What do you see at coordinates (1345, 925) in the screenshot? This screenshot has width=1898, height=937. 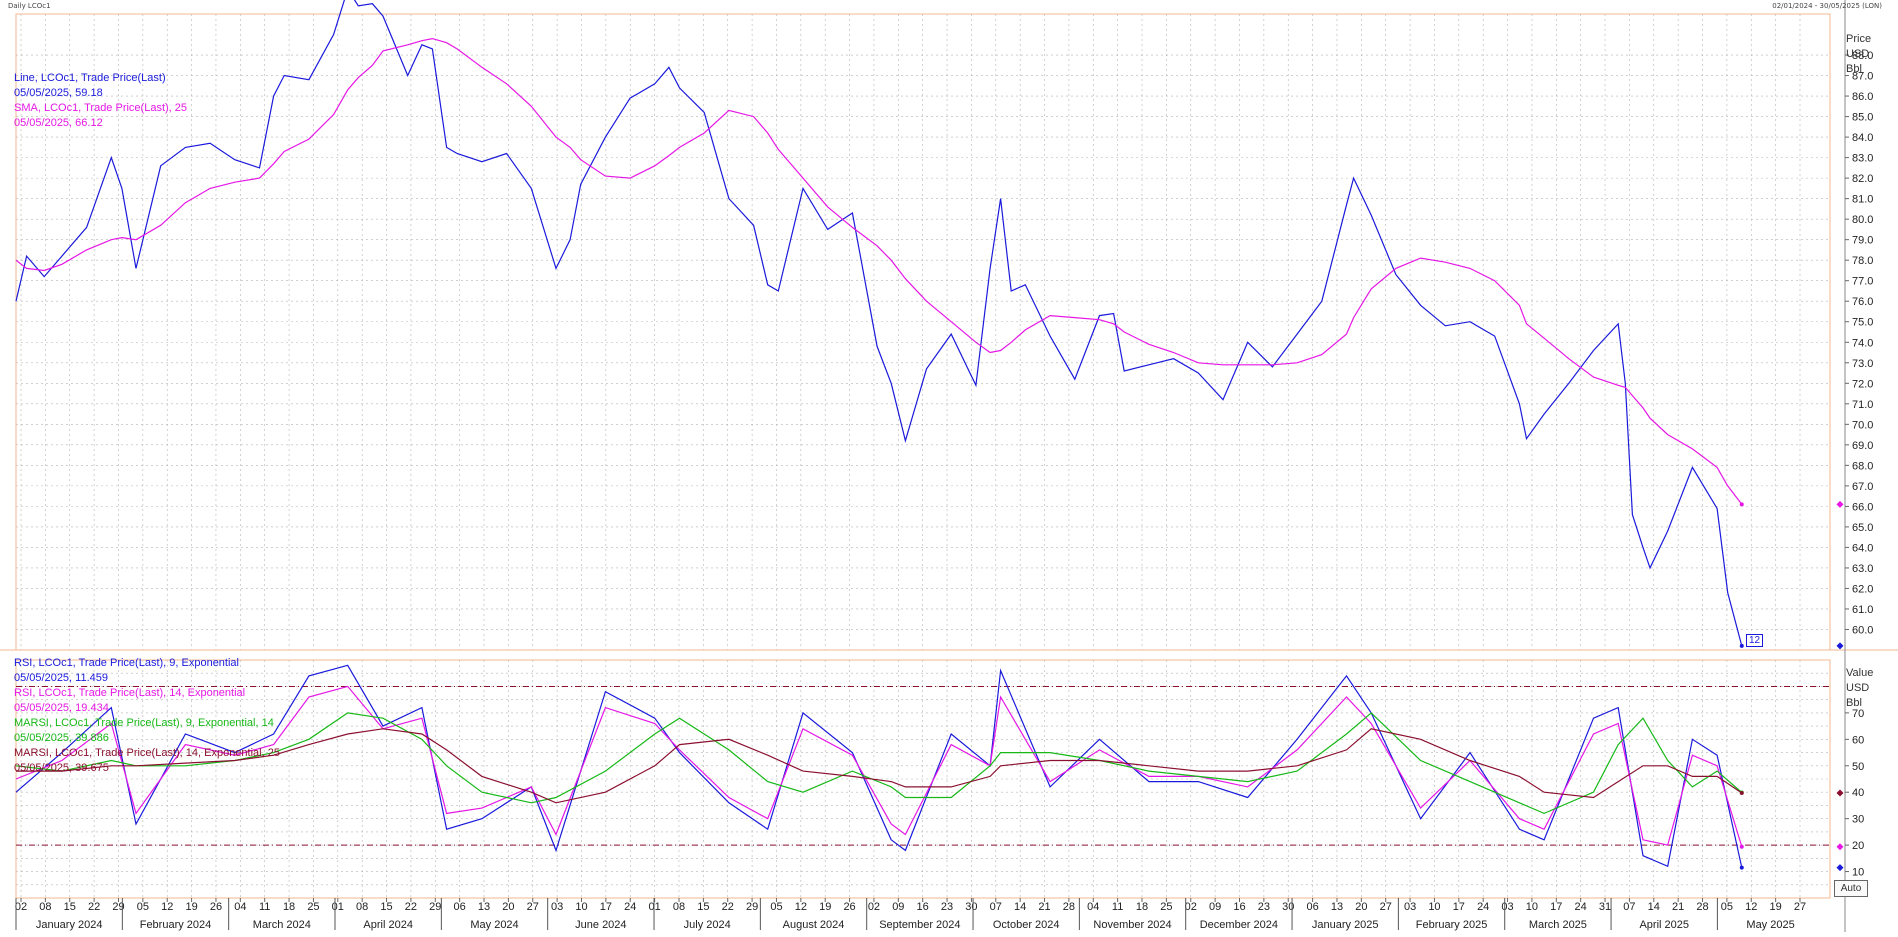 I see `month-label: January 2025` at bounding box center [1345, 925].